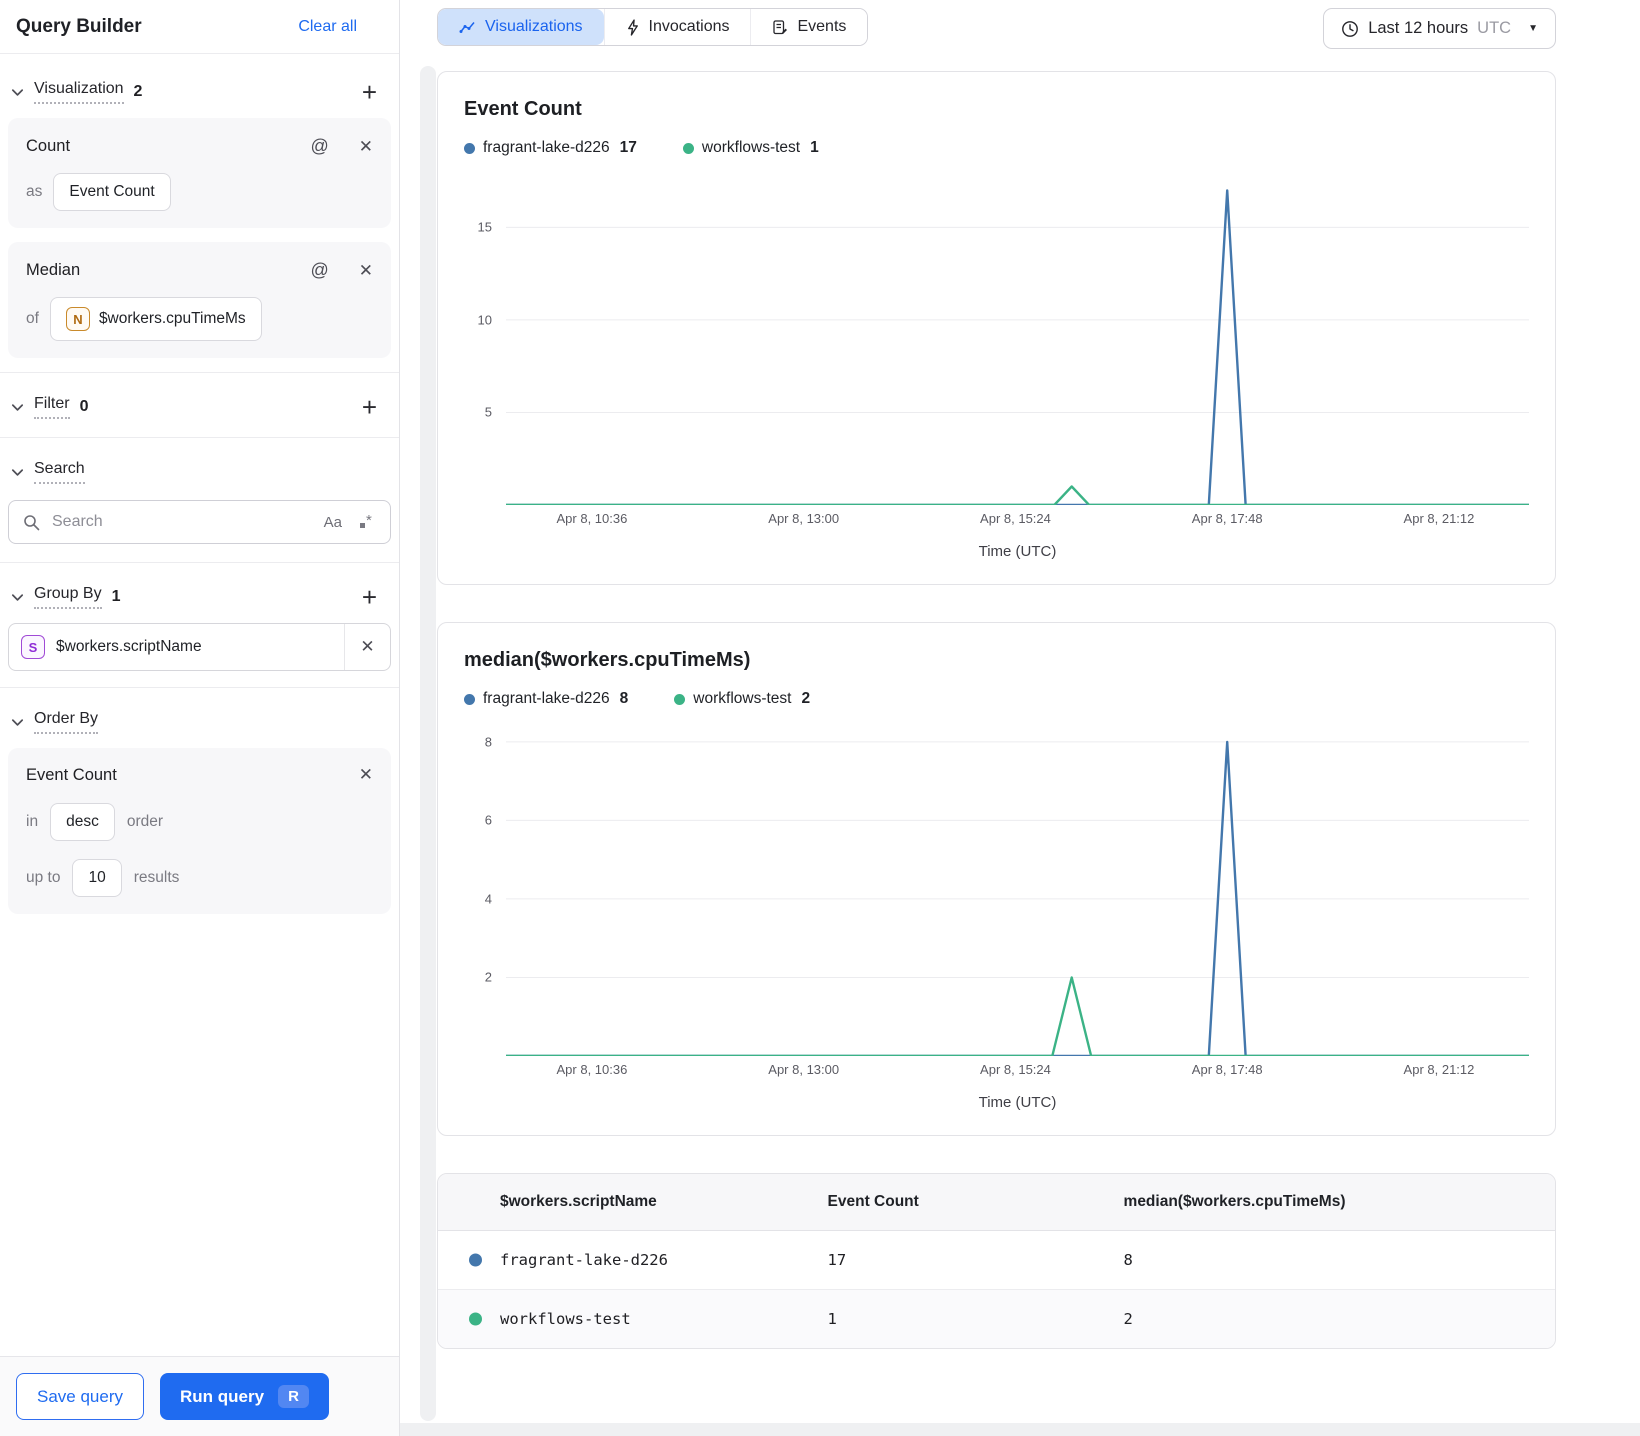 This screenshot has width=1640, height=1436. I want to click on series-line-workflows-test, so click(1017, 1017).